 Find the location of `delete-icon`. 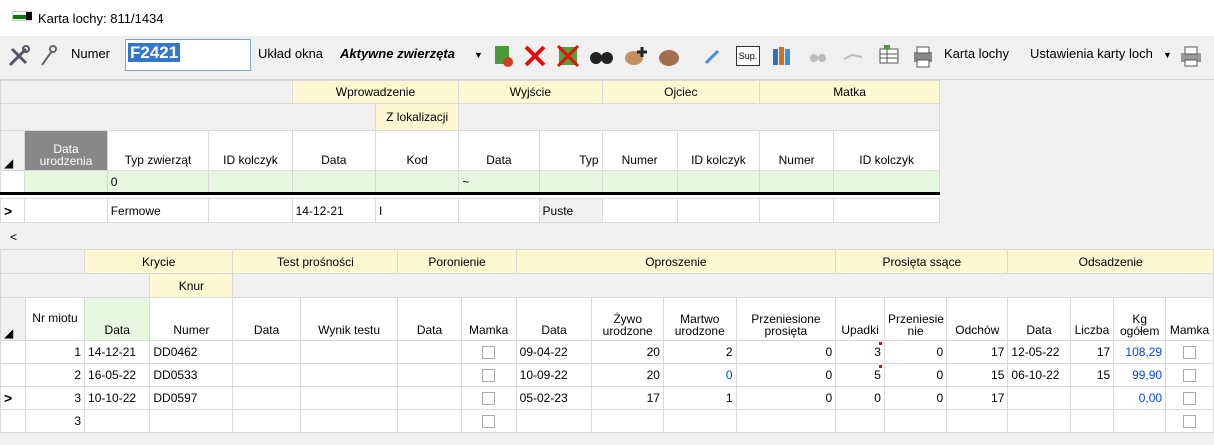

delete-icon is located at coordinates (535, 56).